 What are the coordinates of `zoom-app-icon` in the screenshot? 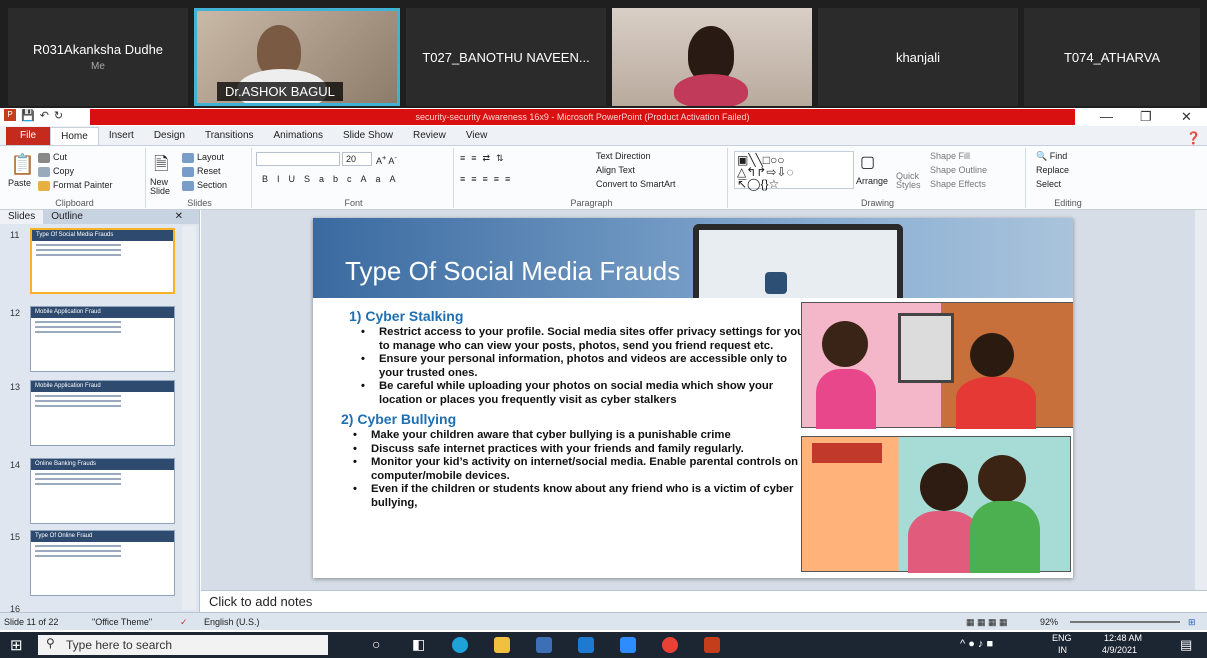 It's located at (628, 645).